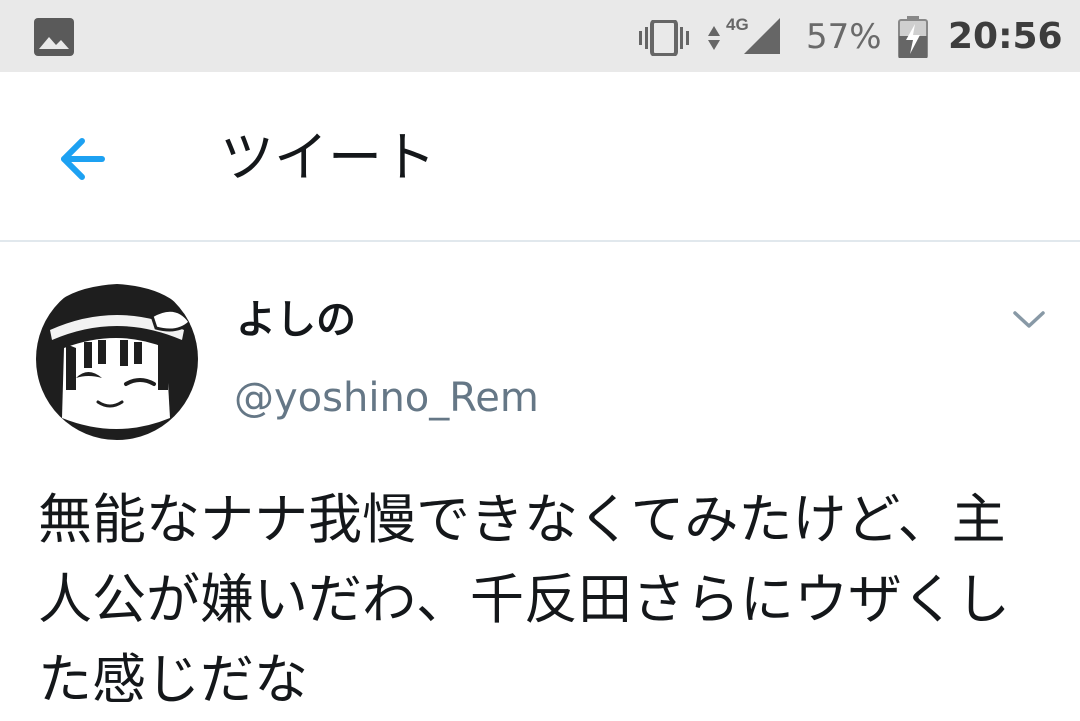 The width and height of the screenshot is (1080, 721). I want to click on clock-time: 20:56, so click(1005, 36).